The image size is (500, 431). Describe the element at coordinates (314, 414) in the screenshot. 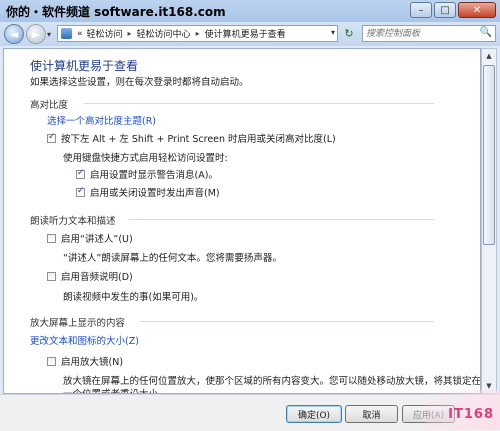

I see `ok-button: 确定(O)` at that location.